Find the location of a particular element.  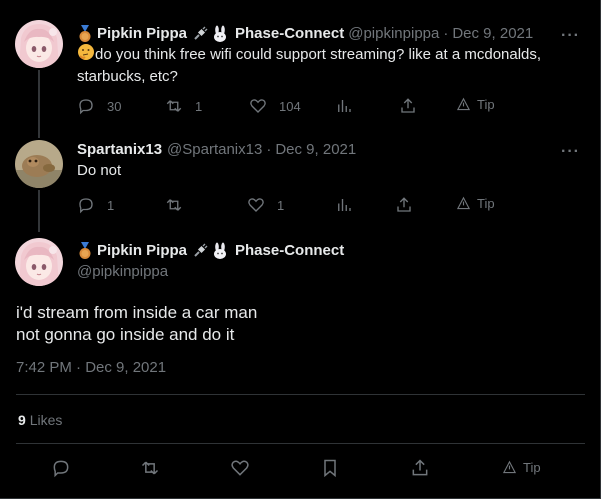

likes-summary: 9 Likes is located at coordinates (40, 420).